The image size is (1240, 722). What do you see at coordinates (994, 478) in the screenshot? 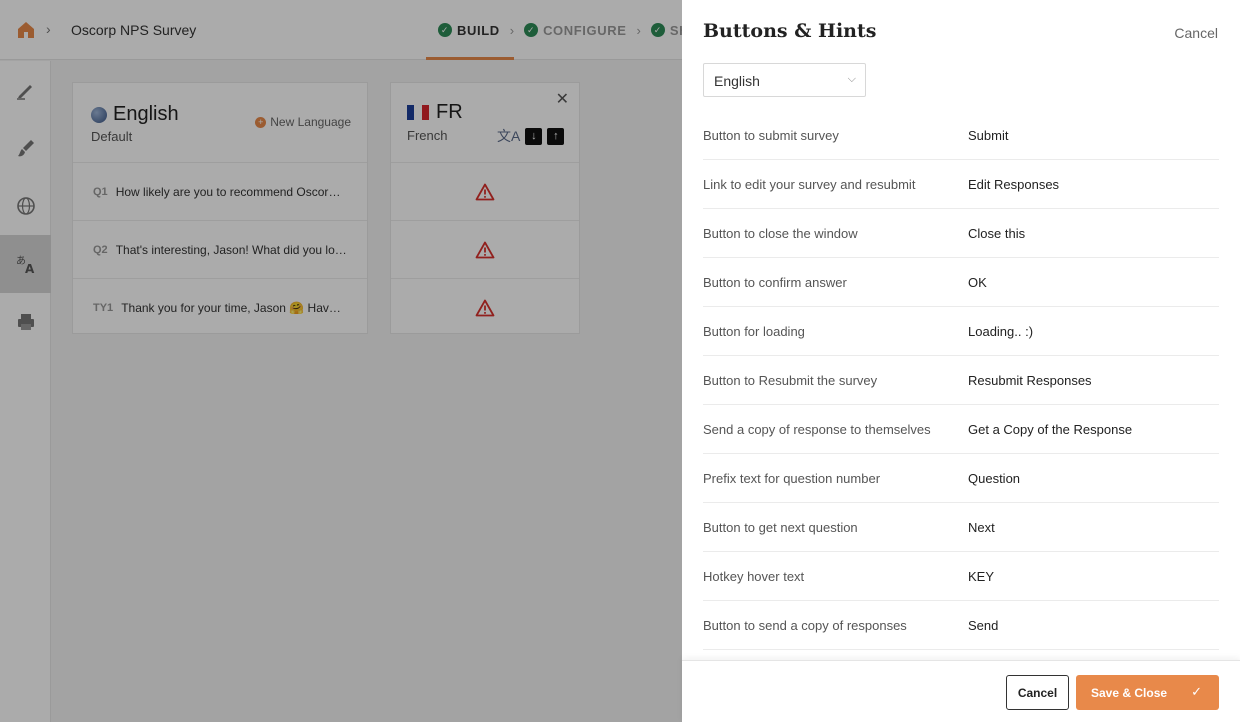
I see `hint-value-input: Question` at bounding box center [994, 478].